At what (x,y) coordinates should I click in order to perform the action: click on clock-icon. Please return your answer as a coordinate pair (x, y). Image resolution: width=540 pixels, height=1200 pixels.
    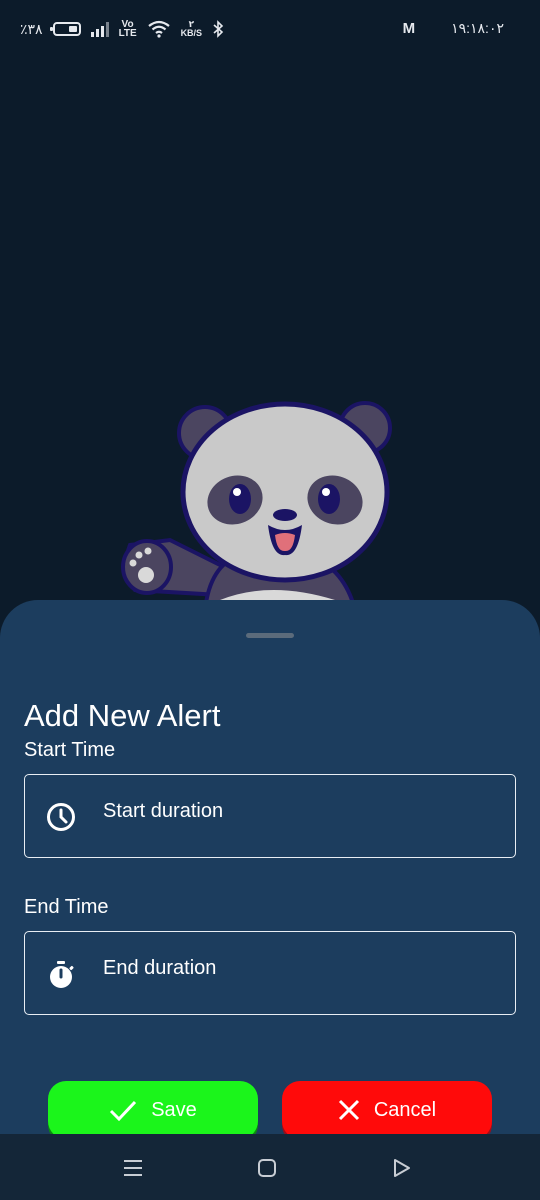
    Looking at the image, I should click on (61, 817).